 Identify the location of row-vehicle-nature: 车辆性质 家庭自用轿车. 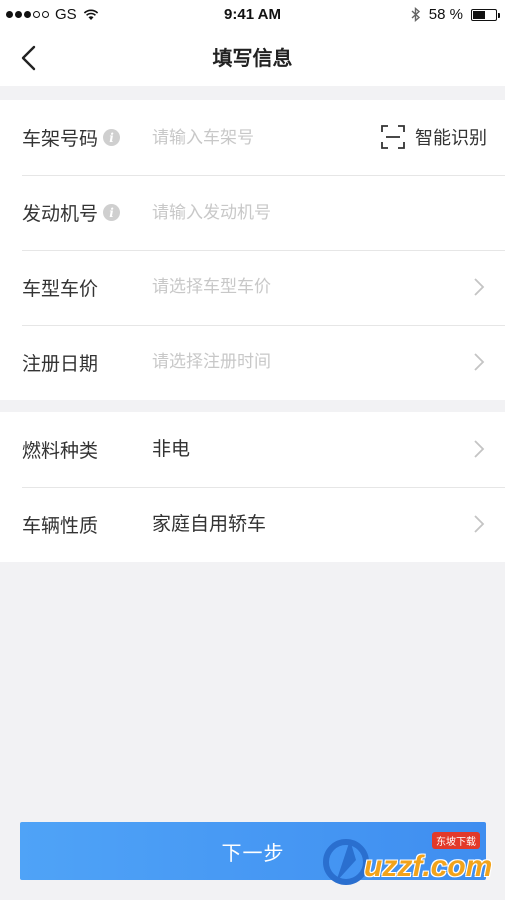
(252, 524).